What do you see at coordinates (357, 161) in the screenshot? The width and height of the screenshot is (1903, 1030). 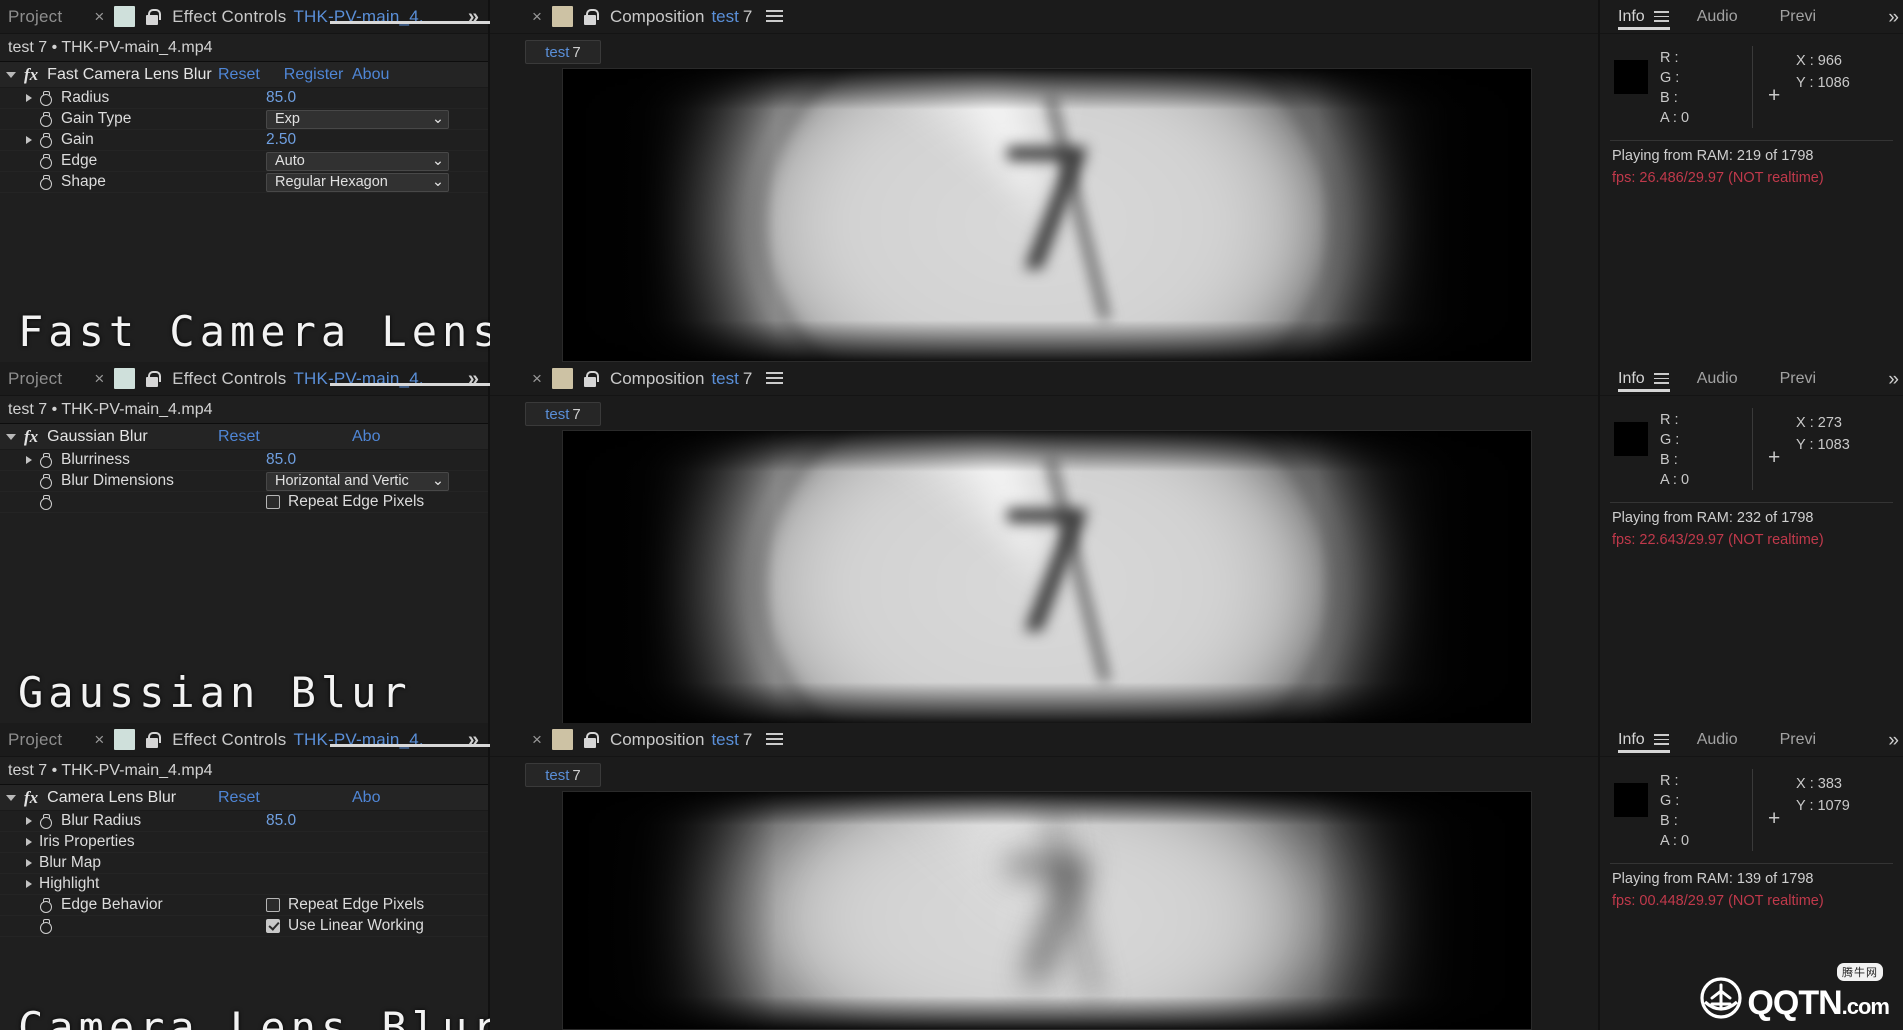 I see `property-dropdown: Auto ⌄` at bounding box center [357, 161].